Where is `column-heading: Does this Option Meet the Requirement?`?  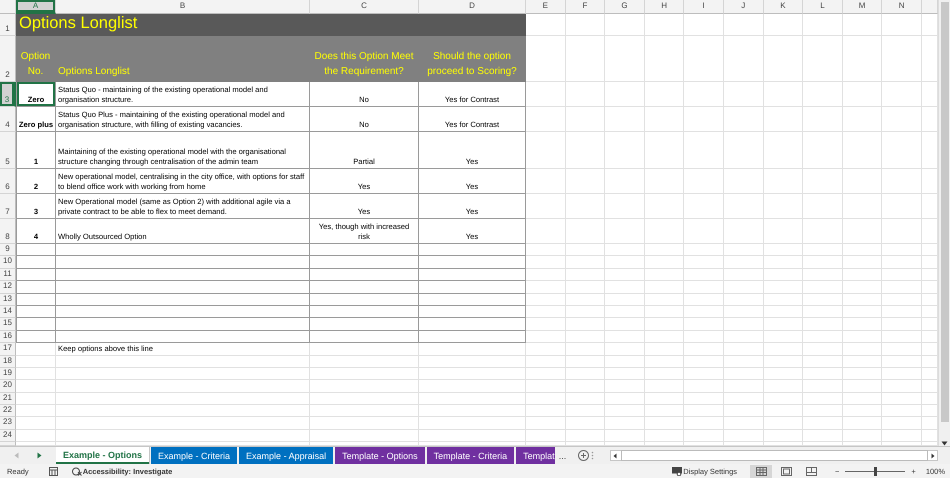
column-heading: Does this Option Meet the Requirement? is located at coordinates (364, 59).